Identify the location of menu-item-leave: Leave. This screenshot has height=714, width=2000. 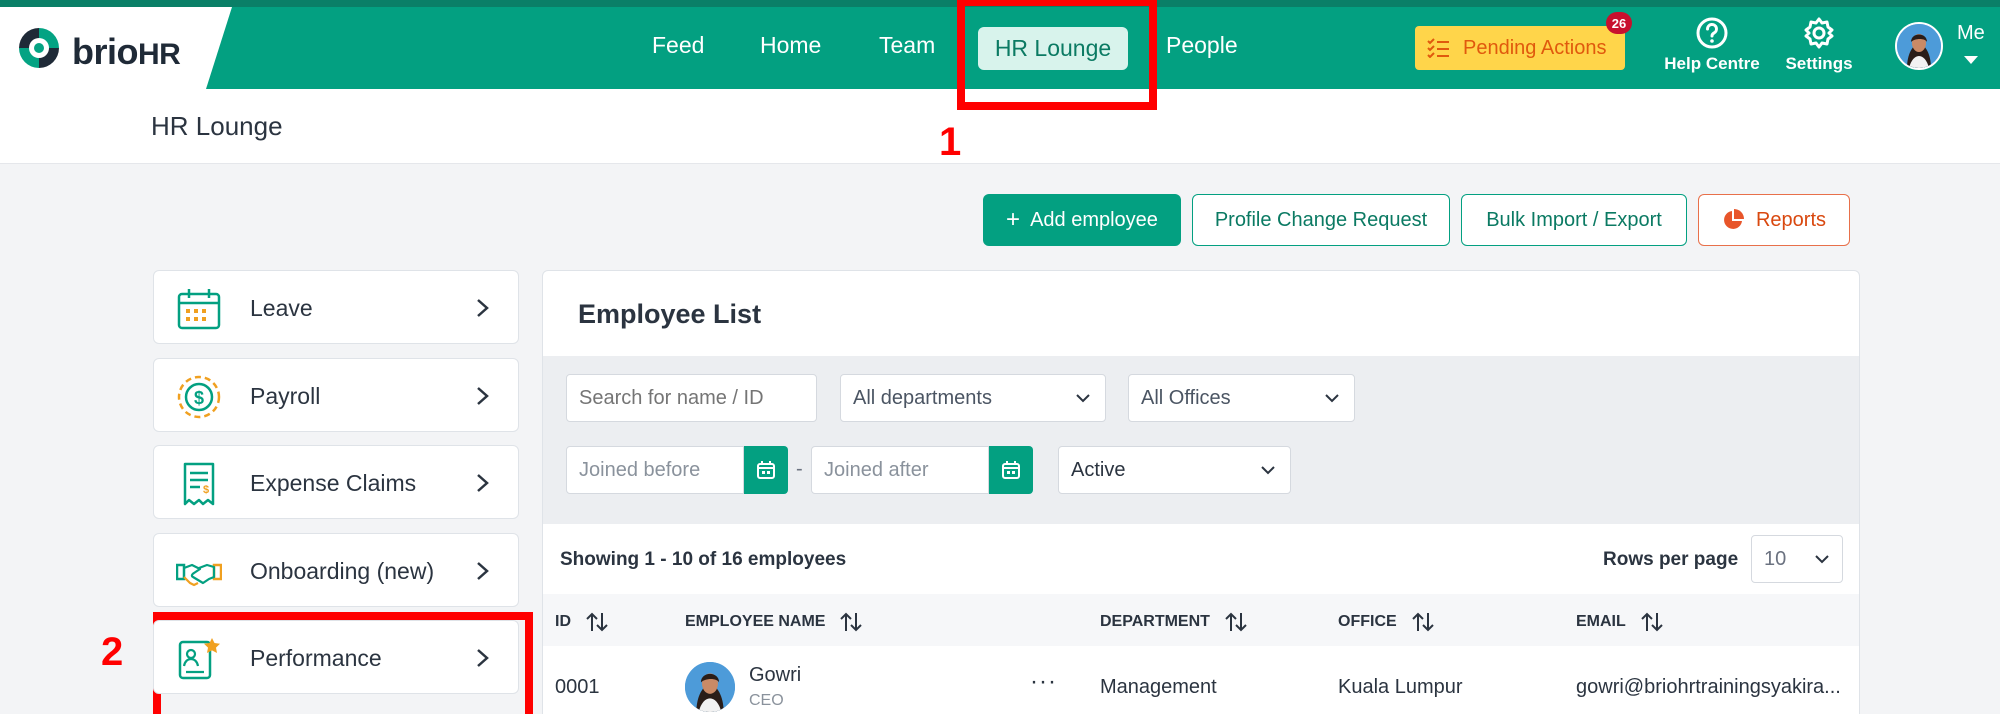
(336, 307).